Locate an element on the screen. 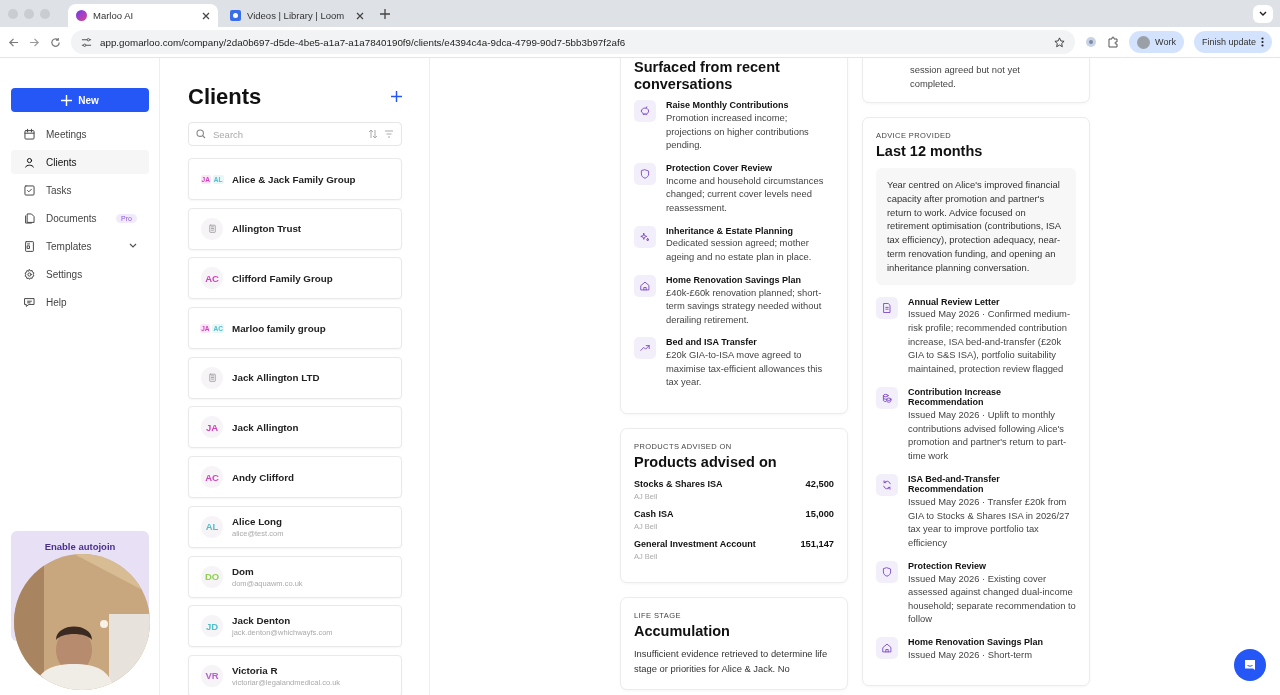  house-icon is located at coordinates (645, 285).